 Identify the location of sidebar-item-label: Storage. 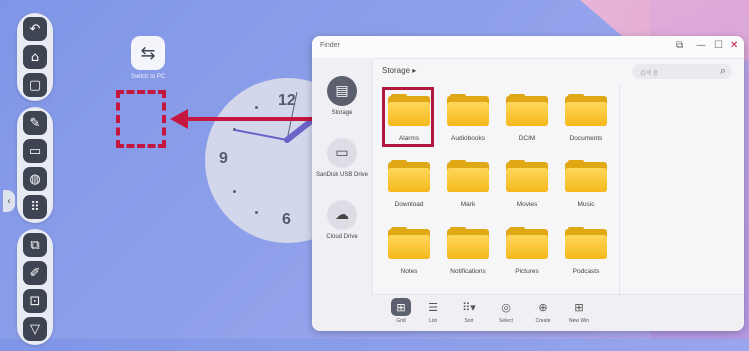
(342, 113).